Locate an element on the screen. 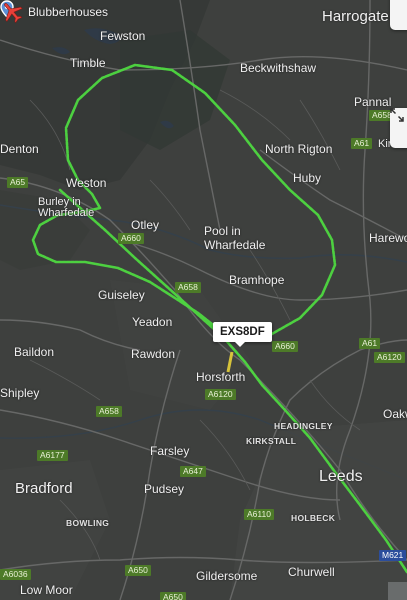  place-denton: Denton is located at coordinates (19, 149).